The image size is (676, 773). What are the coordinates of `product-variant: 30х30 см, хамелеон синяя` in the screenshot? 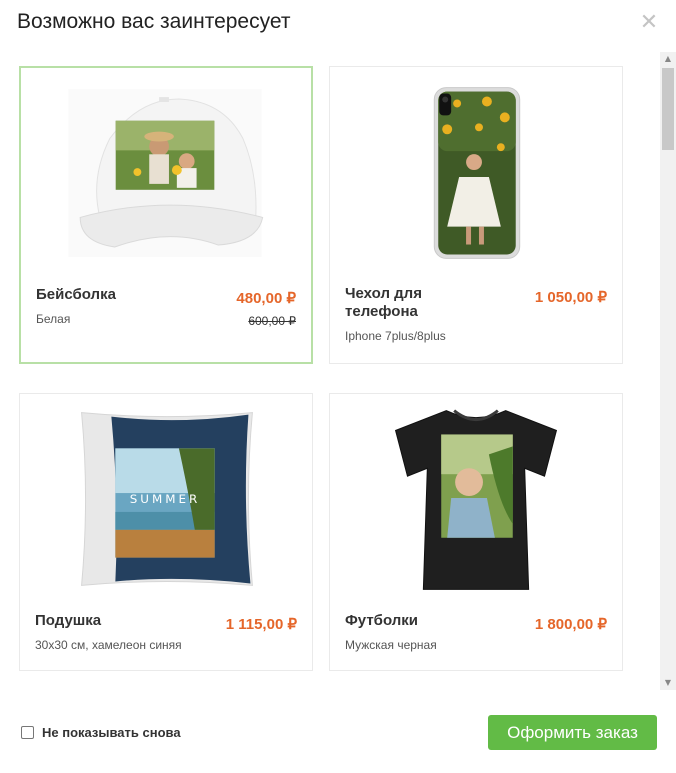 It's located at (108, 645).